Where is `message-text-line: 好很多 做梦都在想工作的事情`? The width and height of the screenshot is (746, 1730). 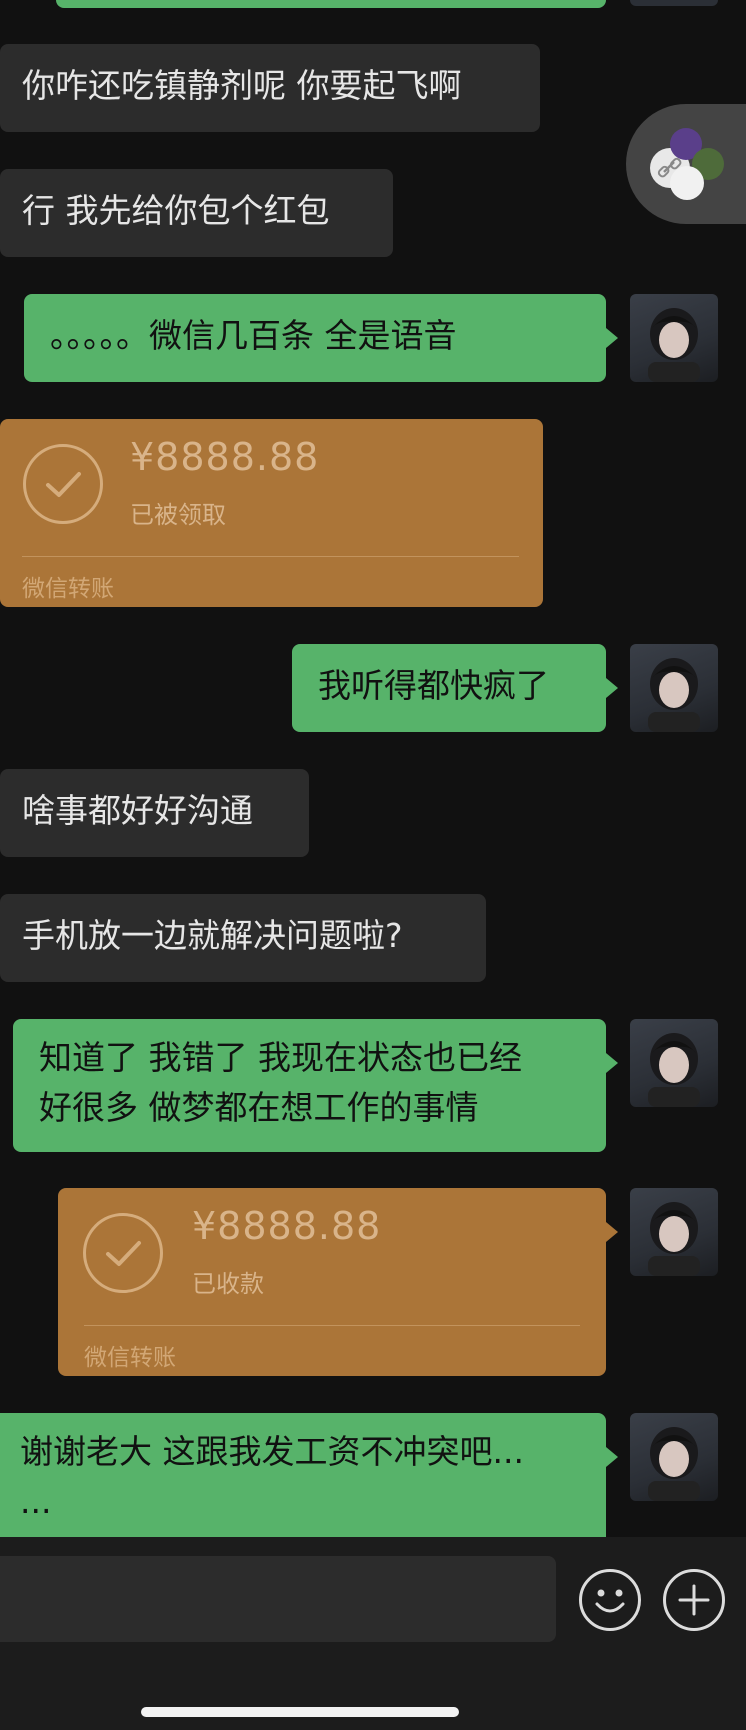 message-text-line: 好很多 做梦都在想工作的事情 is located at coordinates (259, 1107).